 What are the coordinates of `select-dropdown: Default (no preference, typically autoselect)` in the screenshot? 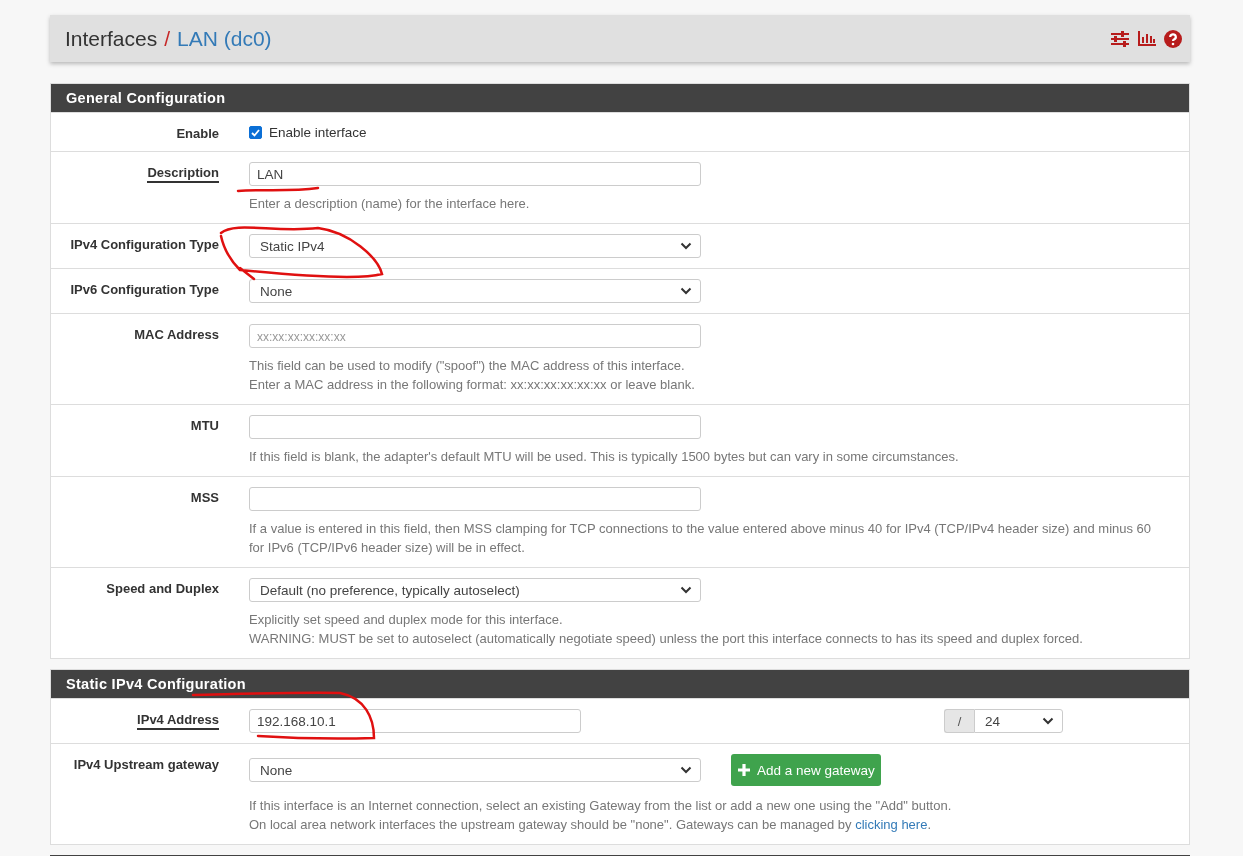 It's located at (475, 590).